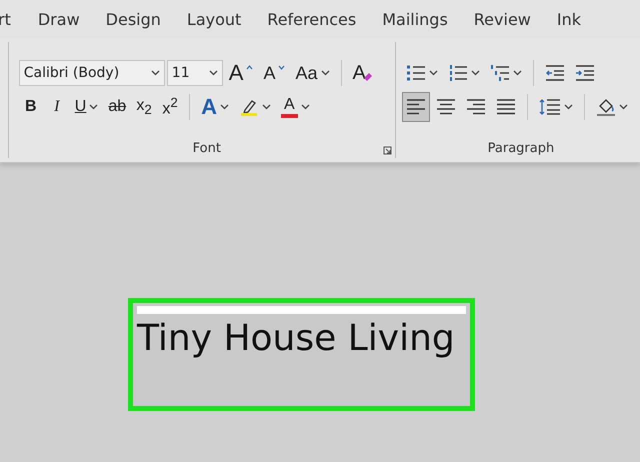 The width and height of the screenshot is (640, 462). Describe the element at coordinates (458, 73) in the screenshot. I see `numbered-list-icon` at that location.